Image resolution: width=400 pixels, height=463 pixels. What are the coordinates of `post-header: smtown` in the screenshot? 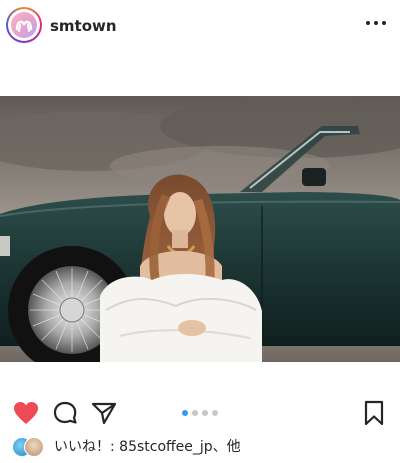 It's located at (200, 27).